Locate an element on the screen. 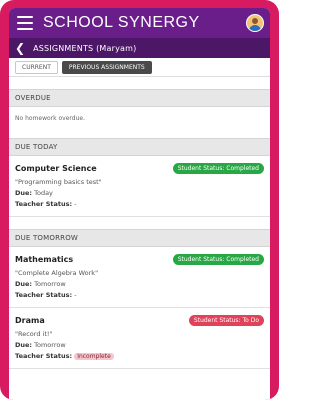 The width and height of the screenshot is (320, 400). sub-header: ❮ ASSIGNMENTS (Maryam) is located at coordinates (139, 48).